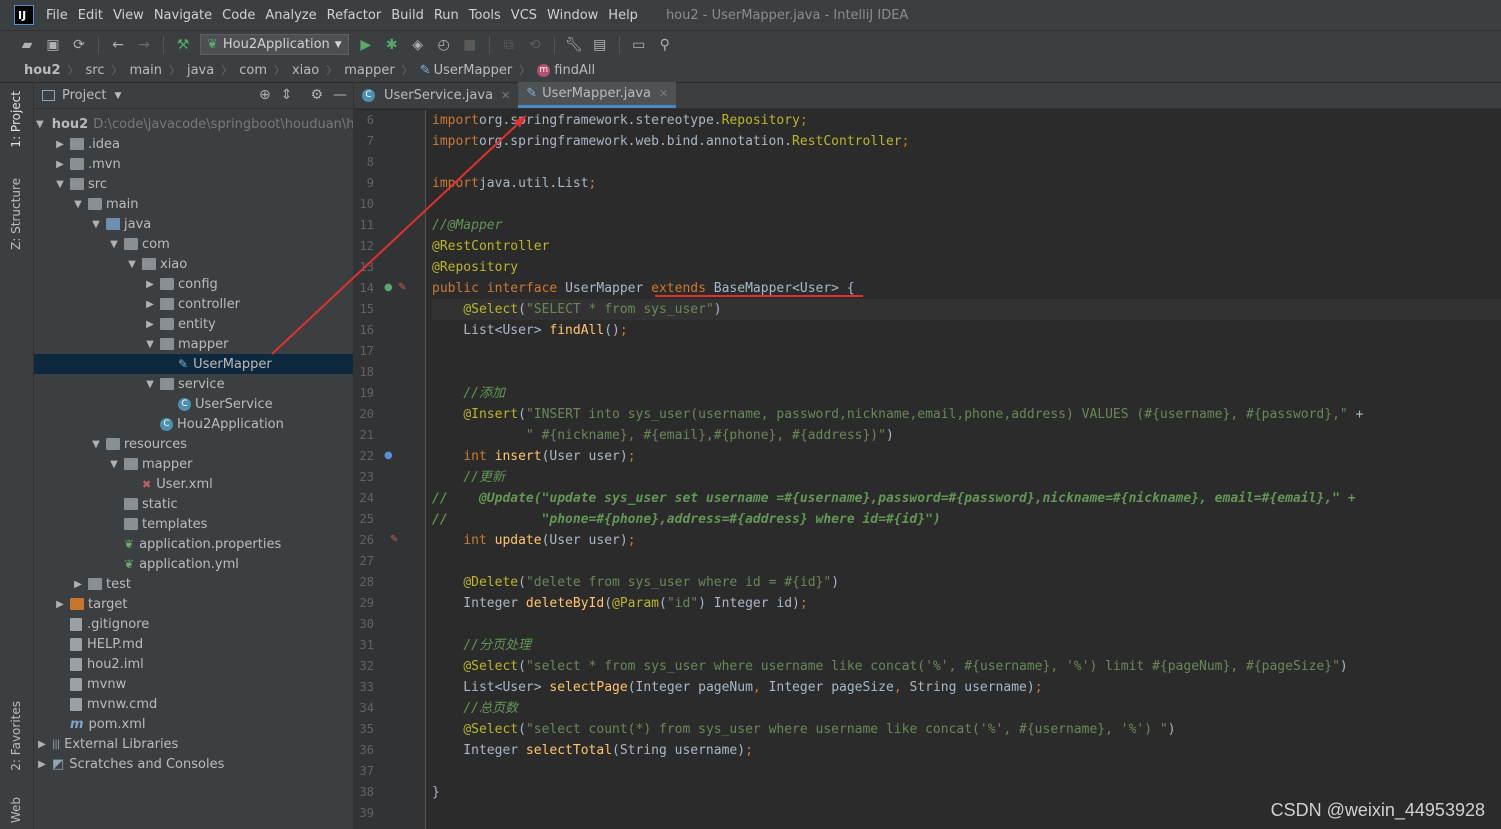 The width and height of the screenshot is (1501, 829). What do you see at coordinates (193, 684) in the screenshot?
I see `tree-item: mvnw` at bounding box center [193, 684].